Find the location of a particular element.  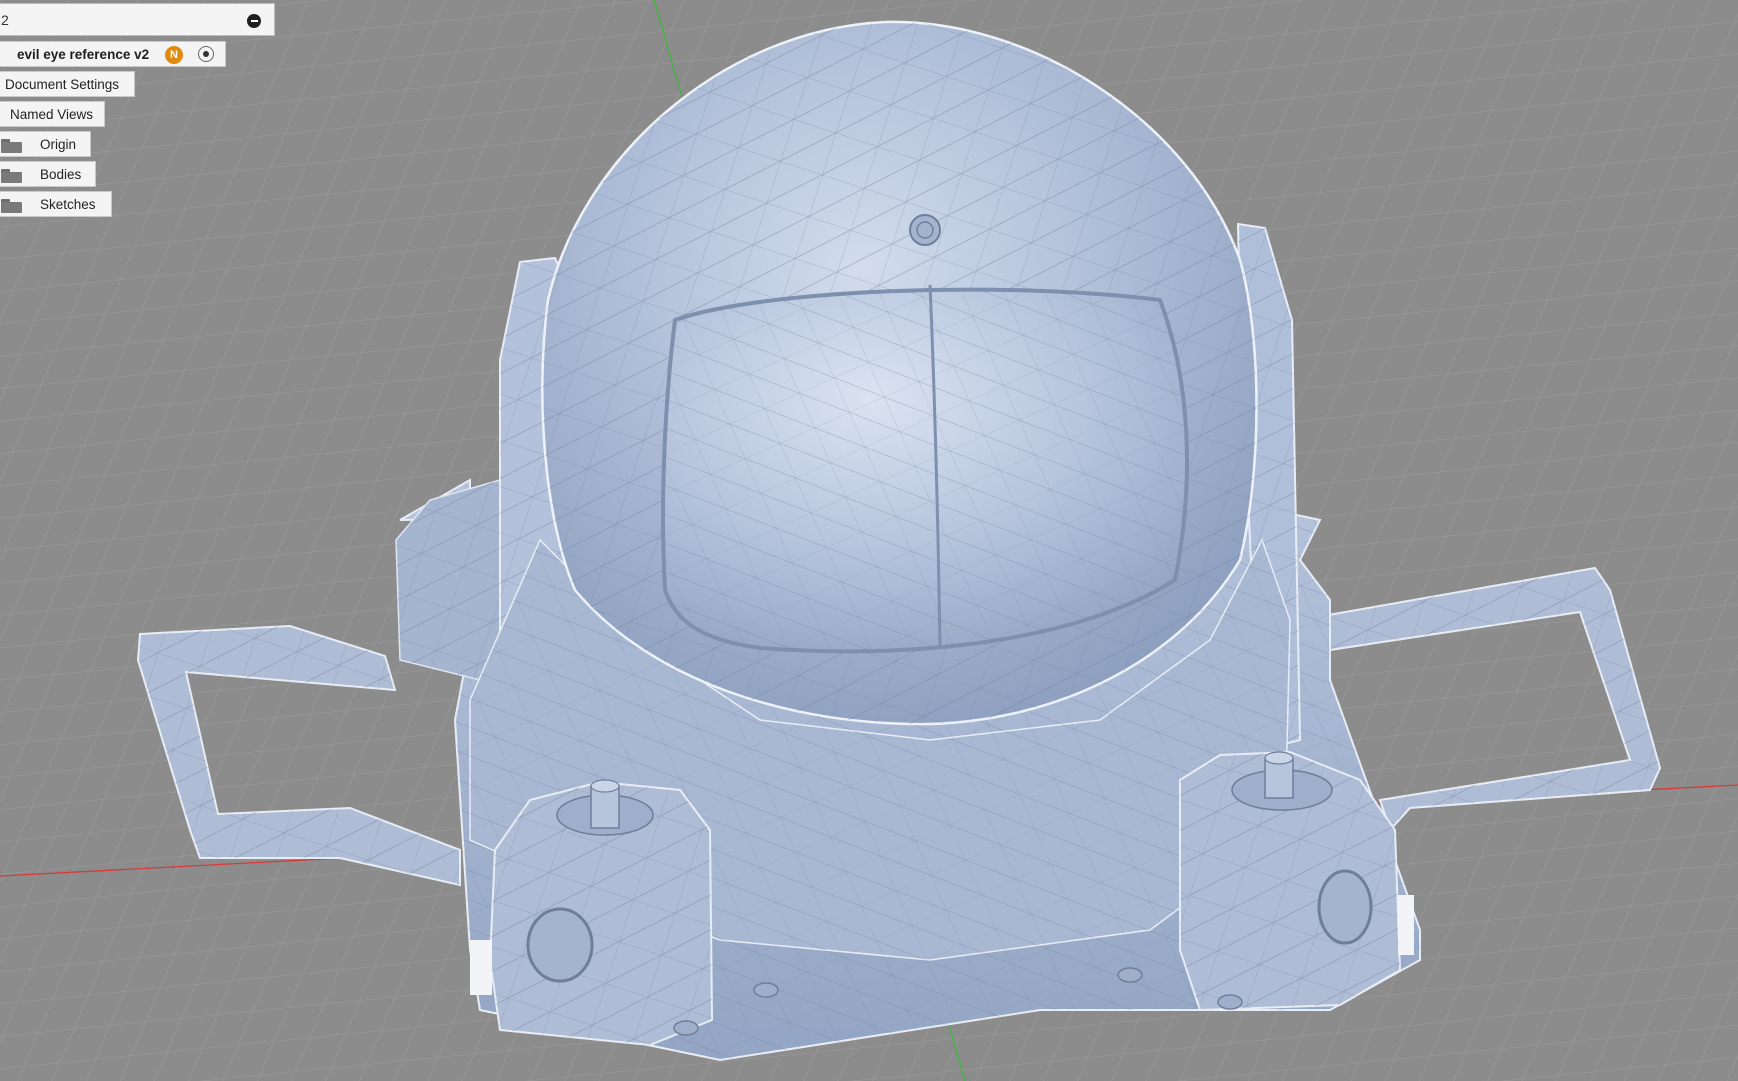

browser-item-origin: Origin is located at coordinates (45, 144).